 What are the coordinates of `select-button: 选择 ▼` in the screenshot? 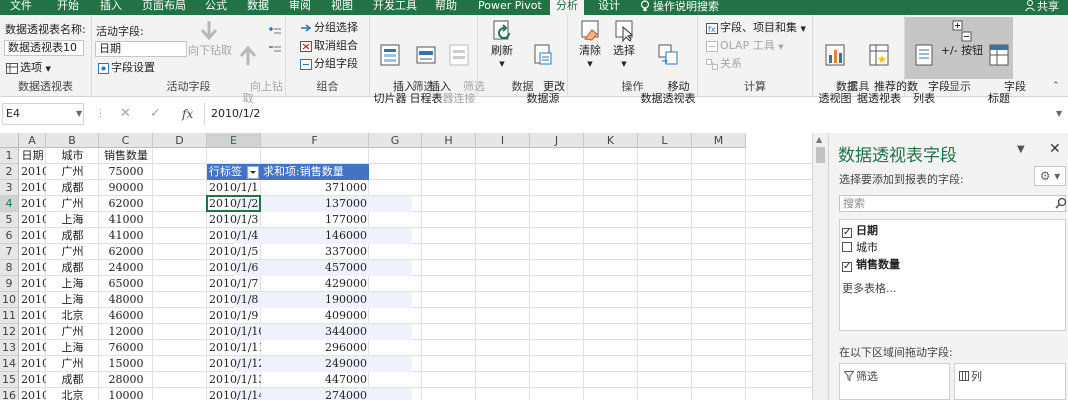 It's located at (624, 44).